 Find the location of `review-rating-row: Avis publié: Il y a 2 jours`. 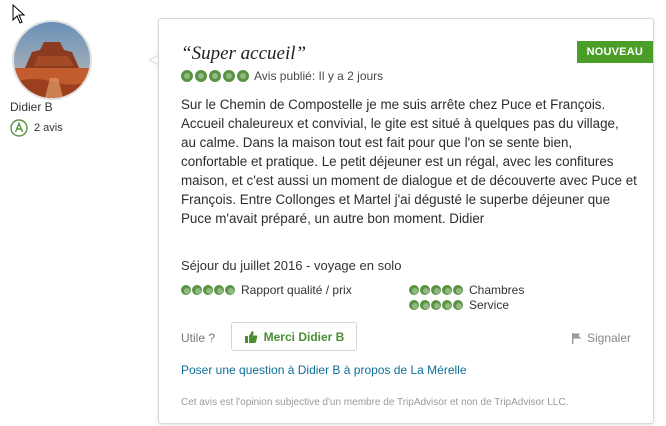

review-rating-row: Avis publié: Il y a 2 jours is located at coordinates (282, 76).